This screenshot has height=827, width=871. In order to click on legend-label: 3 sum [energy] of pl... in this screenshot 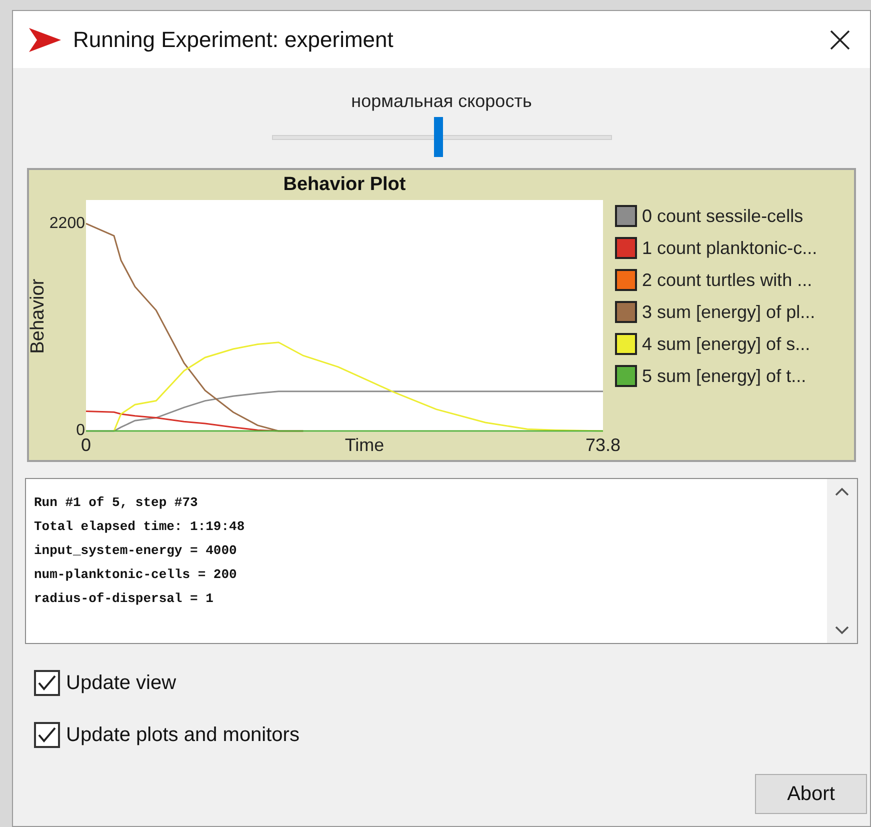, I will do `click(729, 312)`.